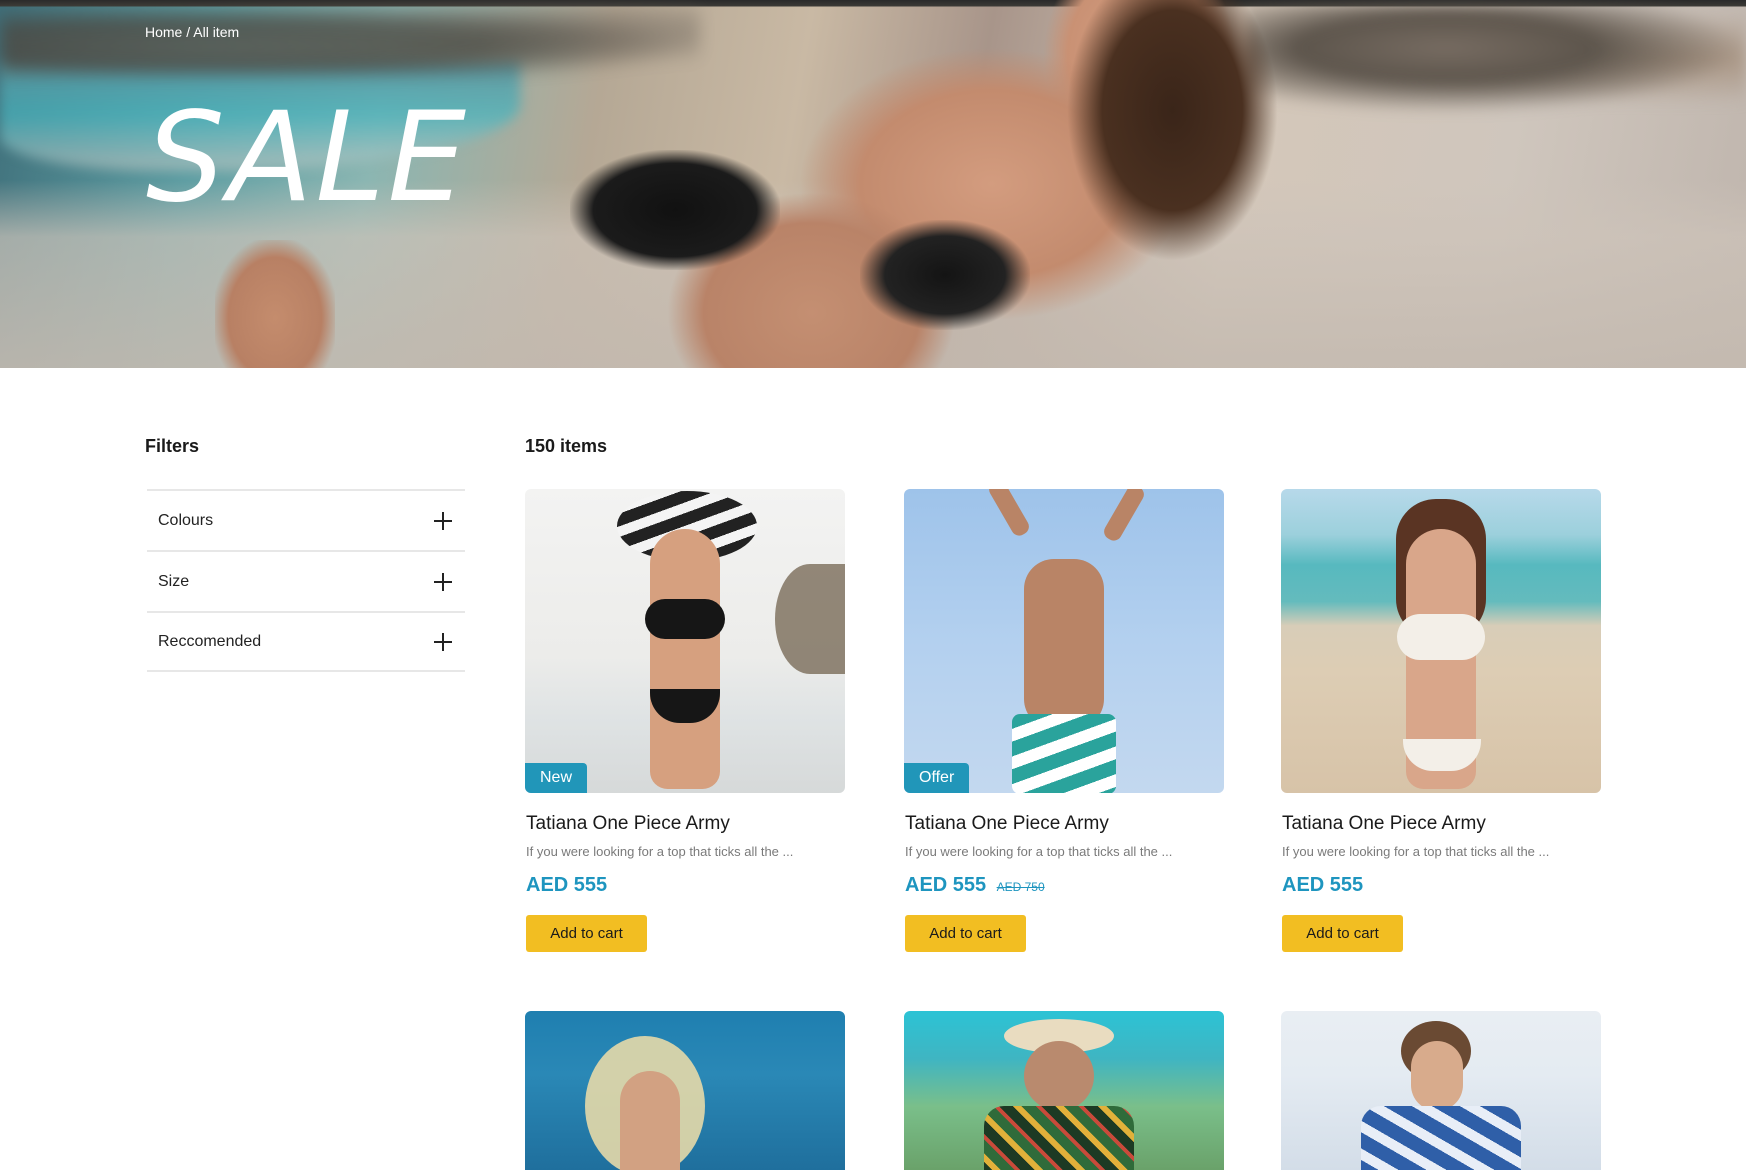  I want to click on arm-right-shape, so click(1124, 516).